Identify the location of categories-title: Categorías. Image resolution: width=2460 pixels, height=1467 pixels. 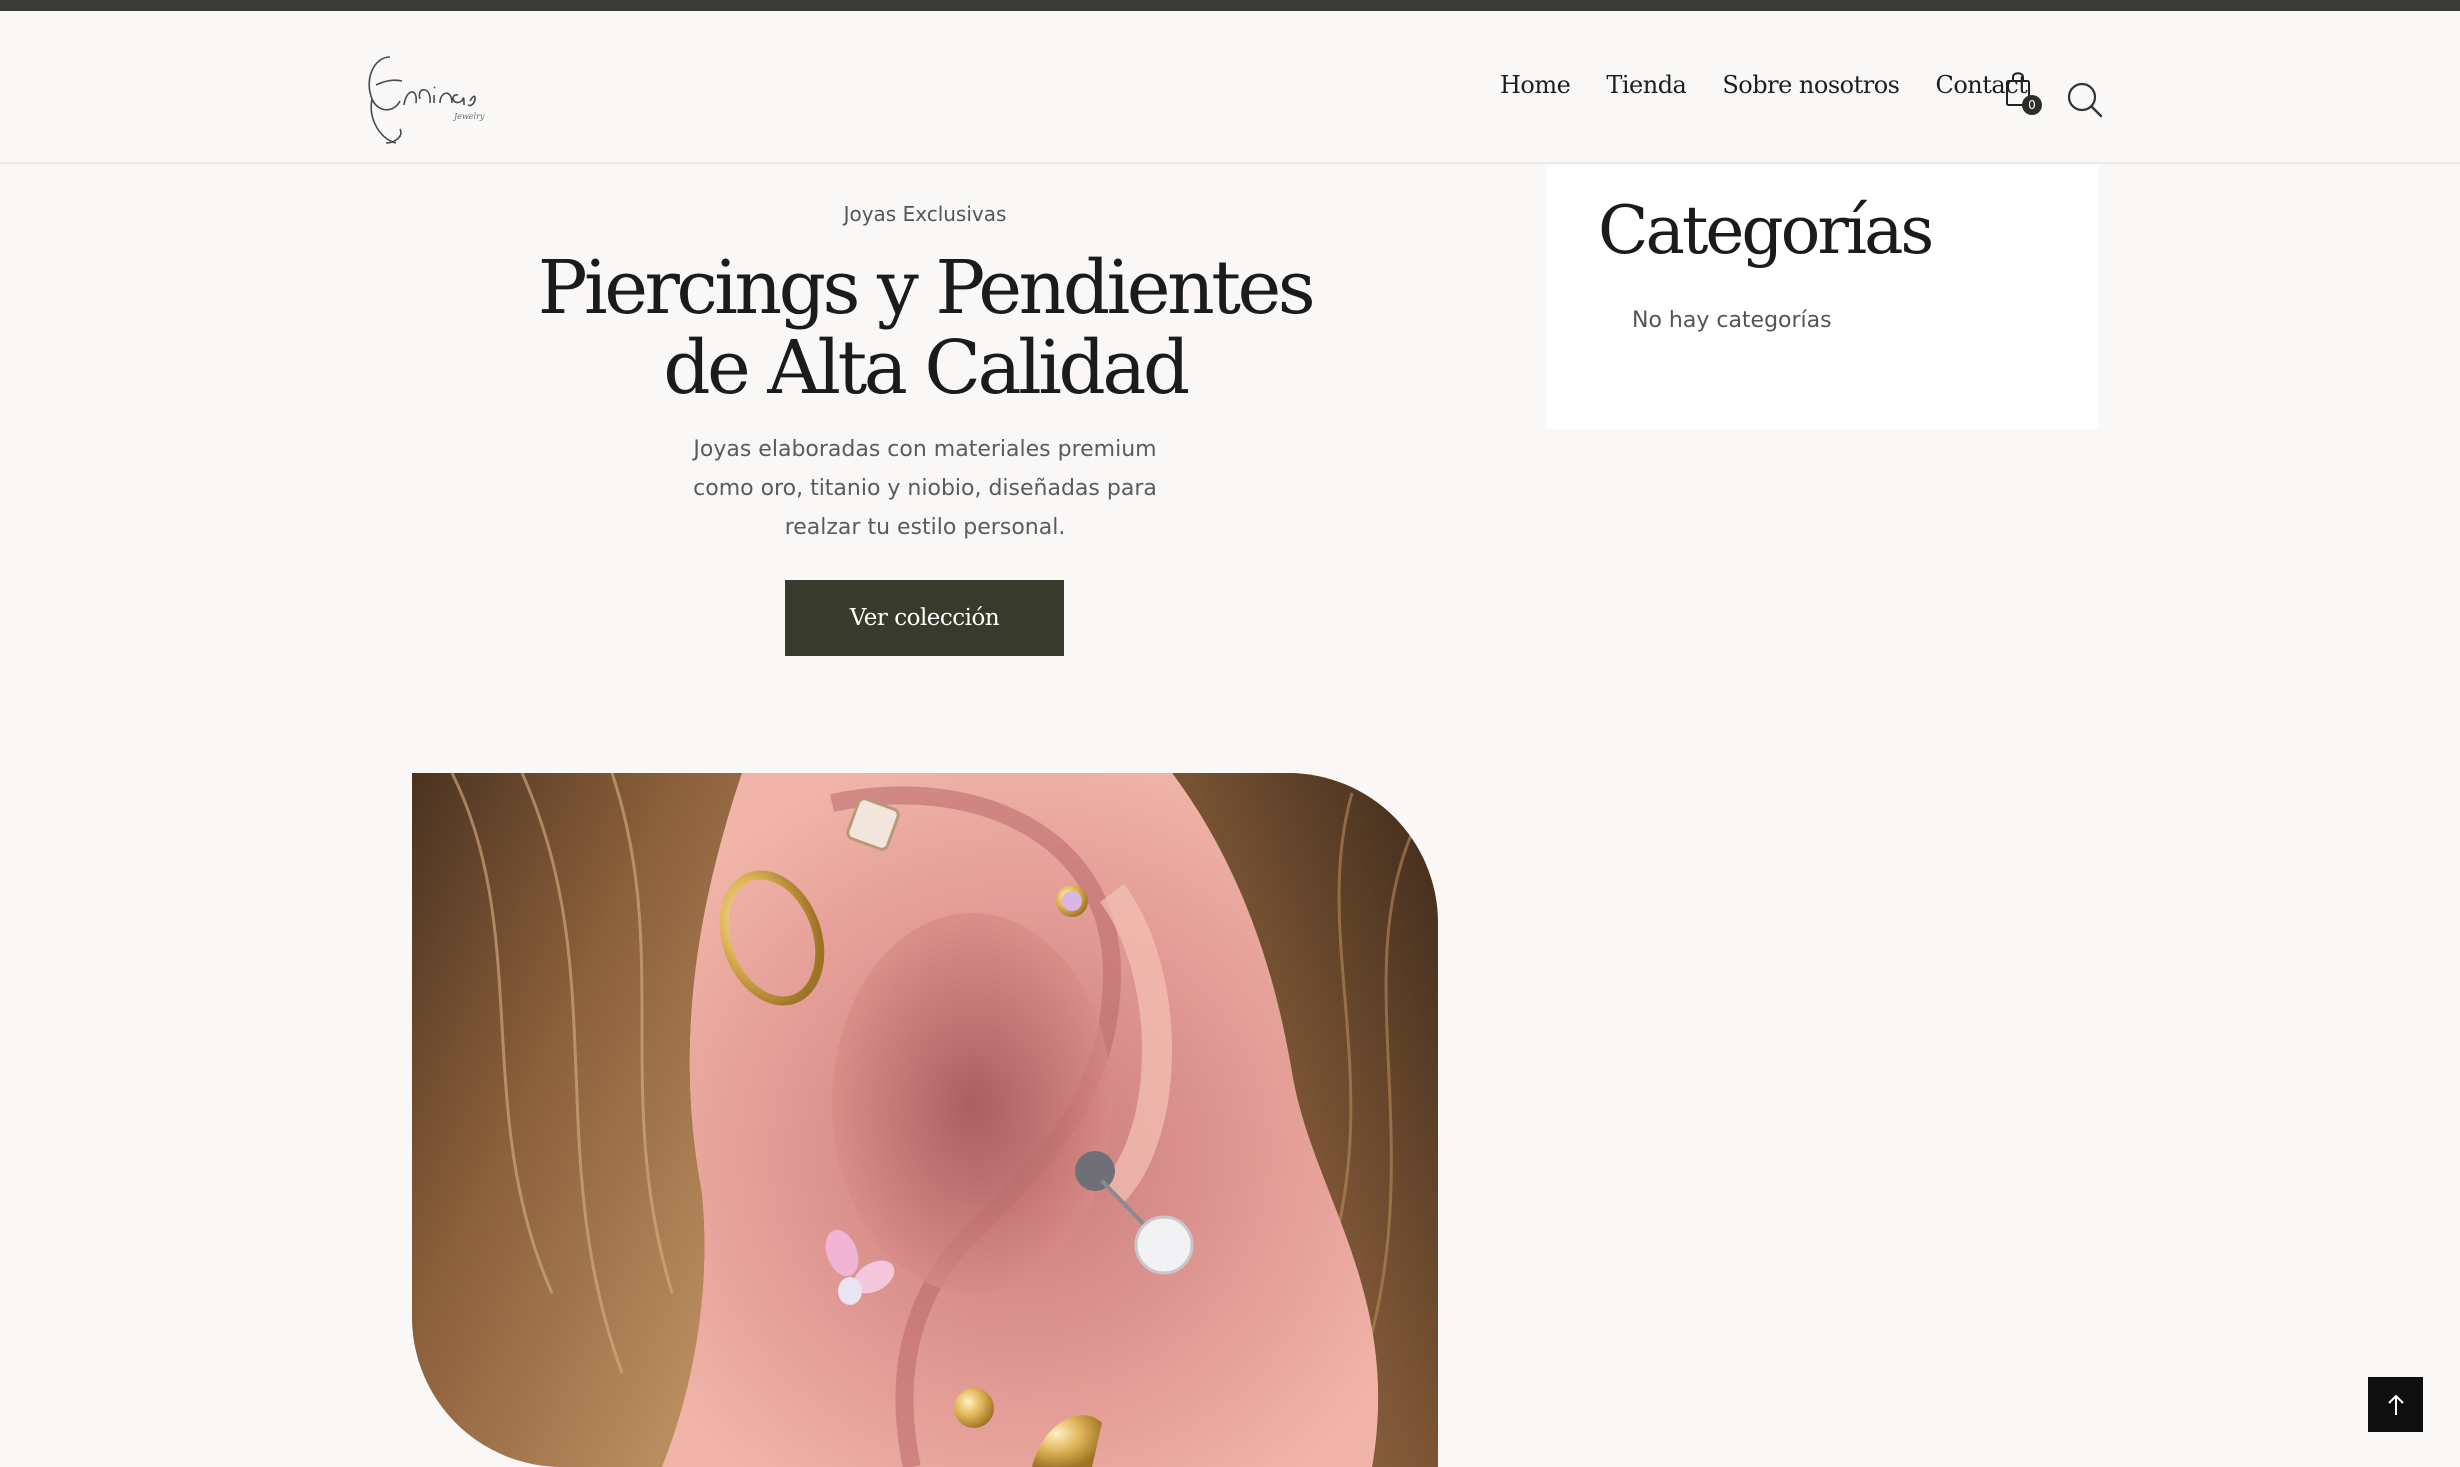
(1766, 230).